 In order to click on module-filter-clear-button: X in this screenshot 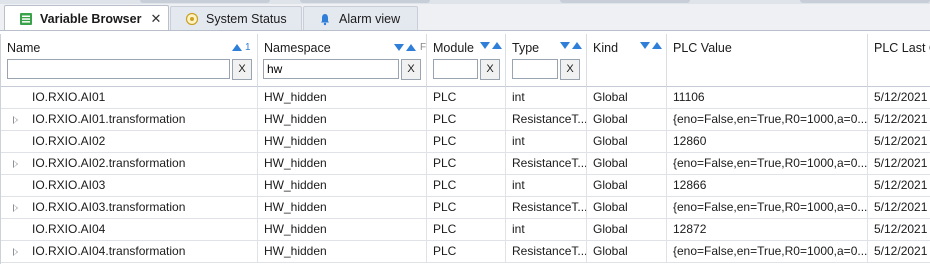, I will do `click(490, 69)`.